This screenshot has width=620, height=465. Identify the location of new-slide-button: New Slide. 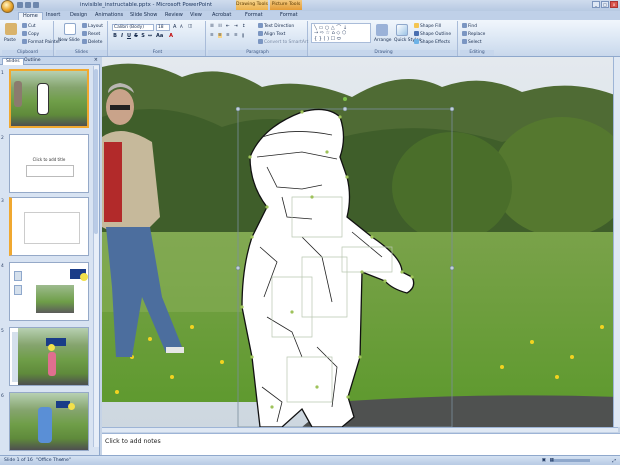
(69, 40).